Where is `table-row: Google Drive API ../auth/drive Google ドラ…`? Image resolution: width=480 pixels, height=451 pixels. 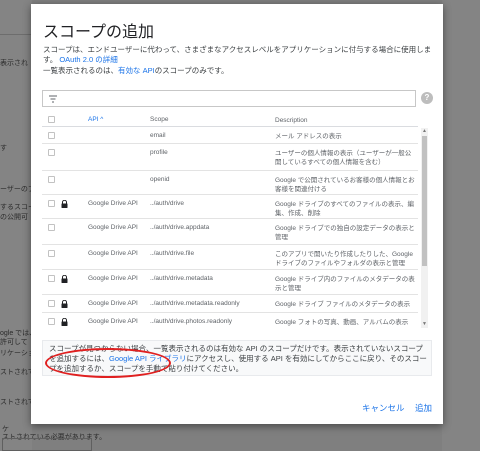 table-row: Google Drive API ../auth/drive Google ドラ… is located at coordinates (230, 207).